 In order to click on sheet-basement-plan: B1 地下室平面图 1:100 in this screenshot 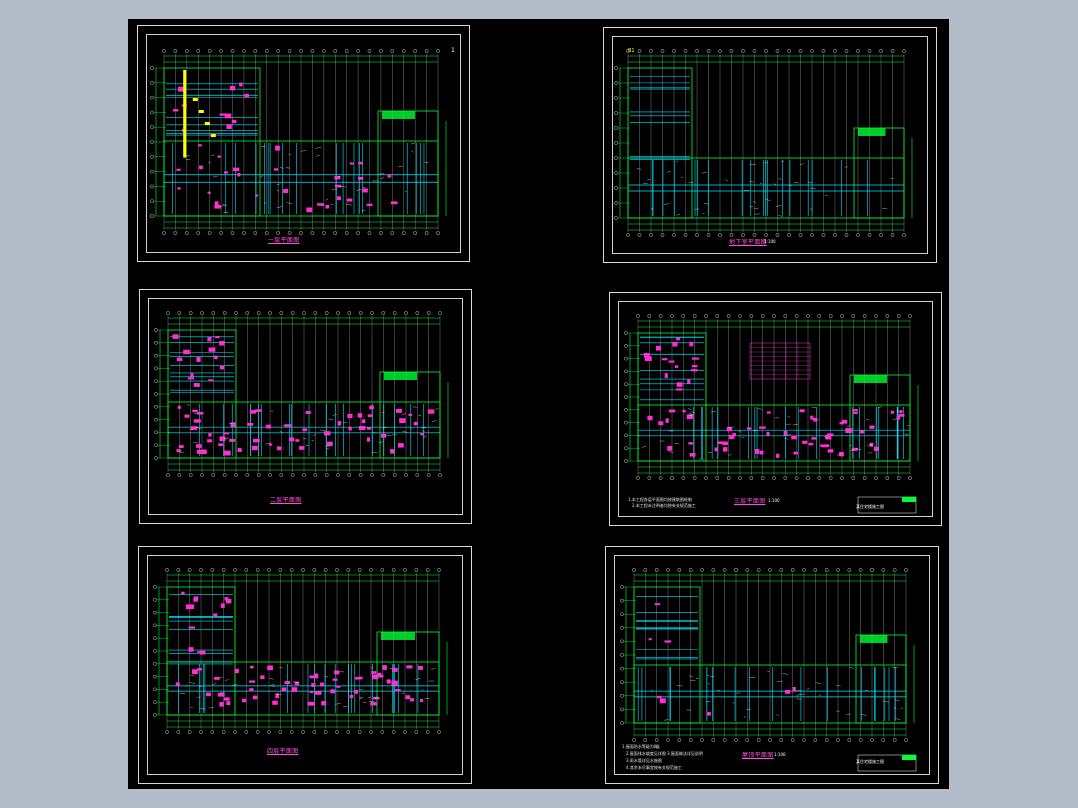, I will do `click(770, 145)`.